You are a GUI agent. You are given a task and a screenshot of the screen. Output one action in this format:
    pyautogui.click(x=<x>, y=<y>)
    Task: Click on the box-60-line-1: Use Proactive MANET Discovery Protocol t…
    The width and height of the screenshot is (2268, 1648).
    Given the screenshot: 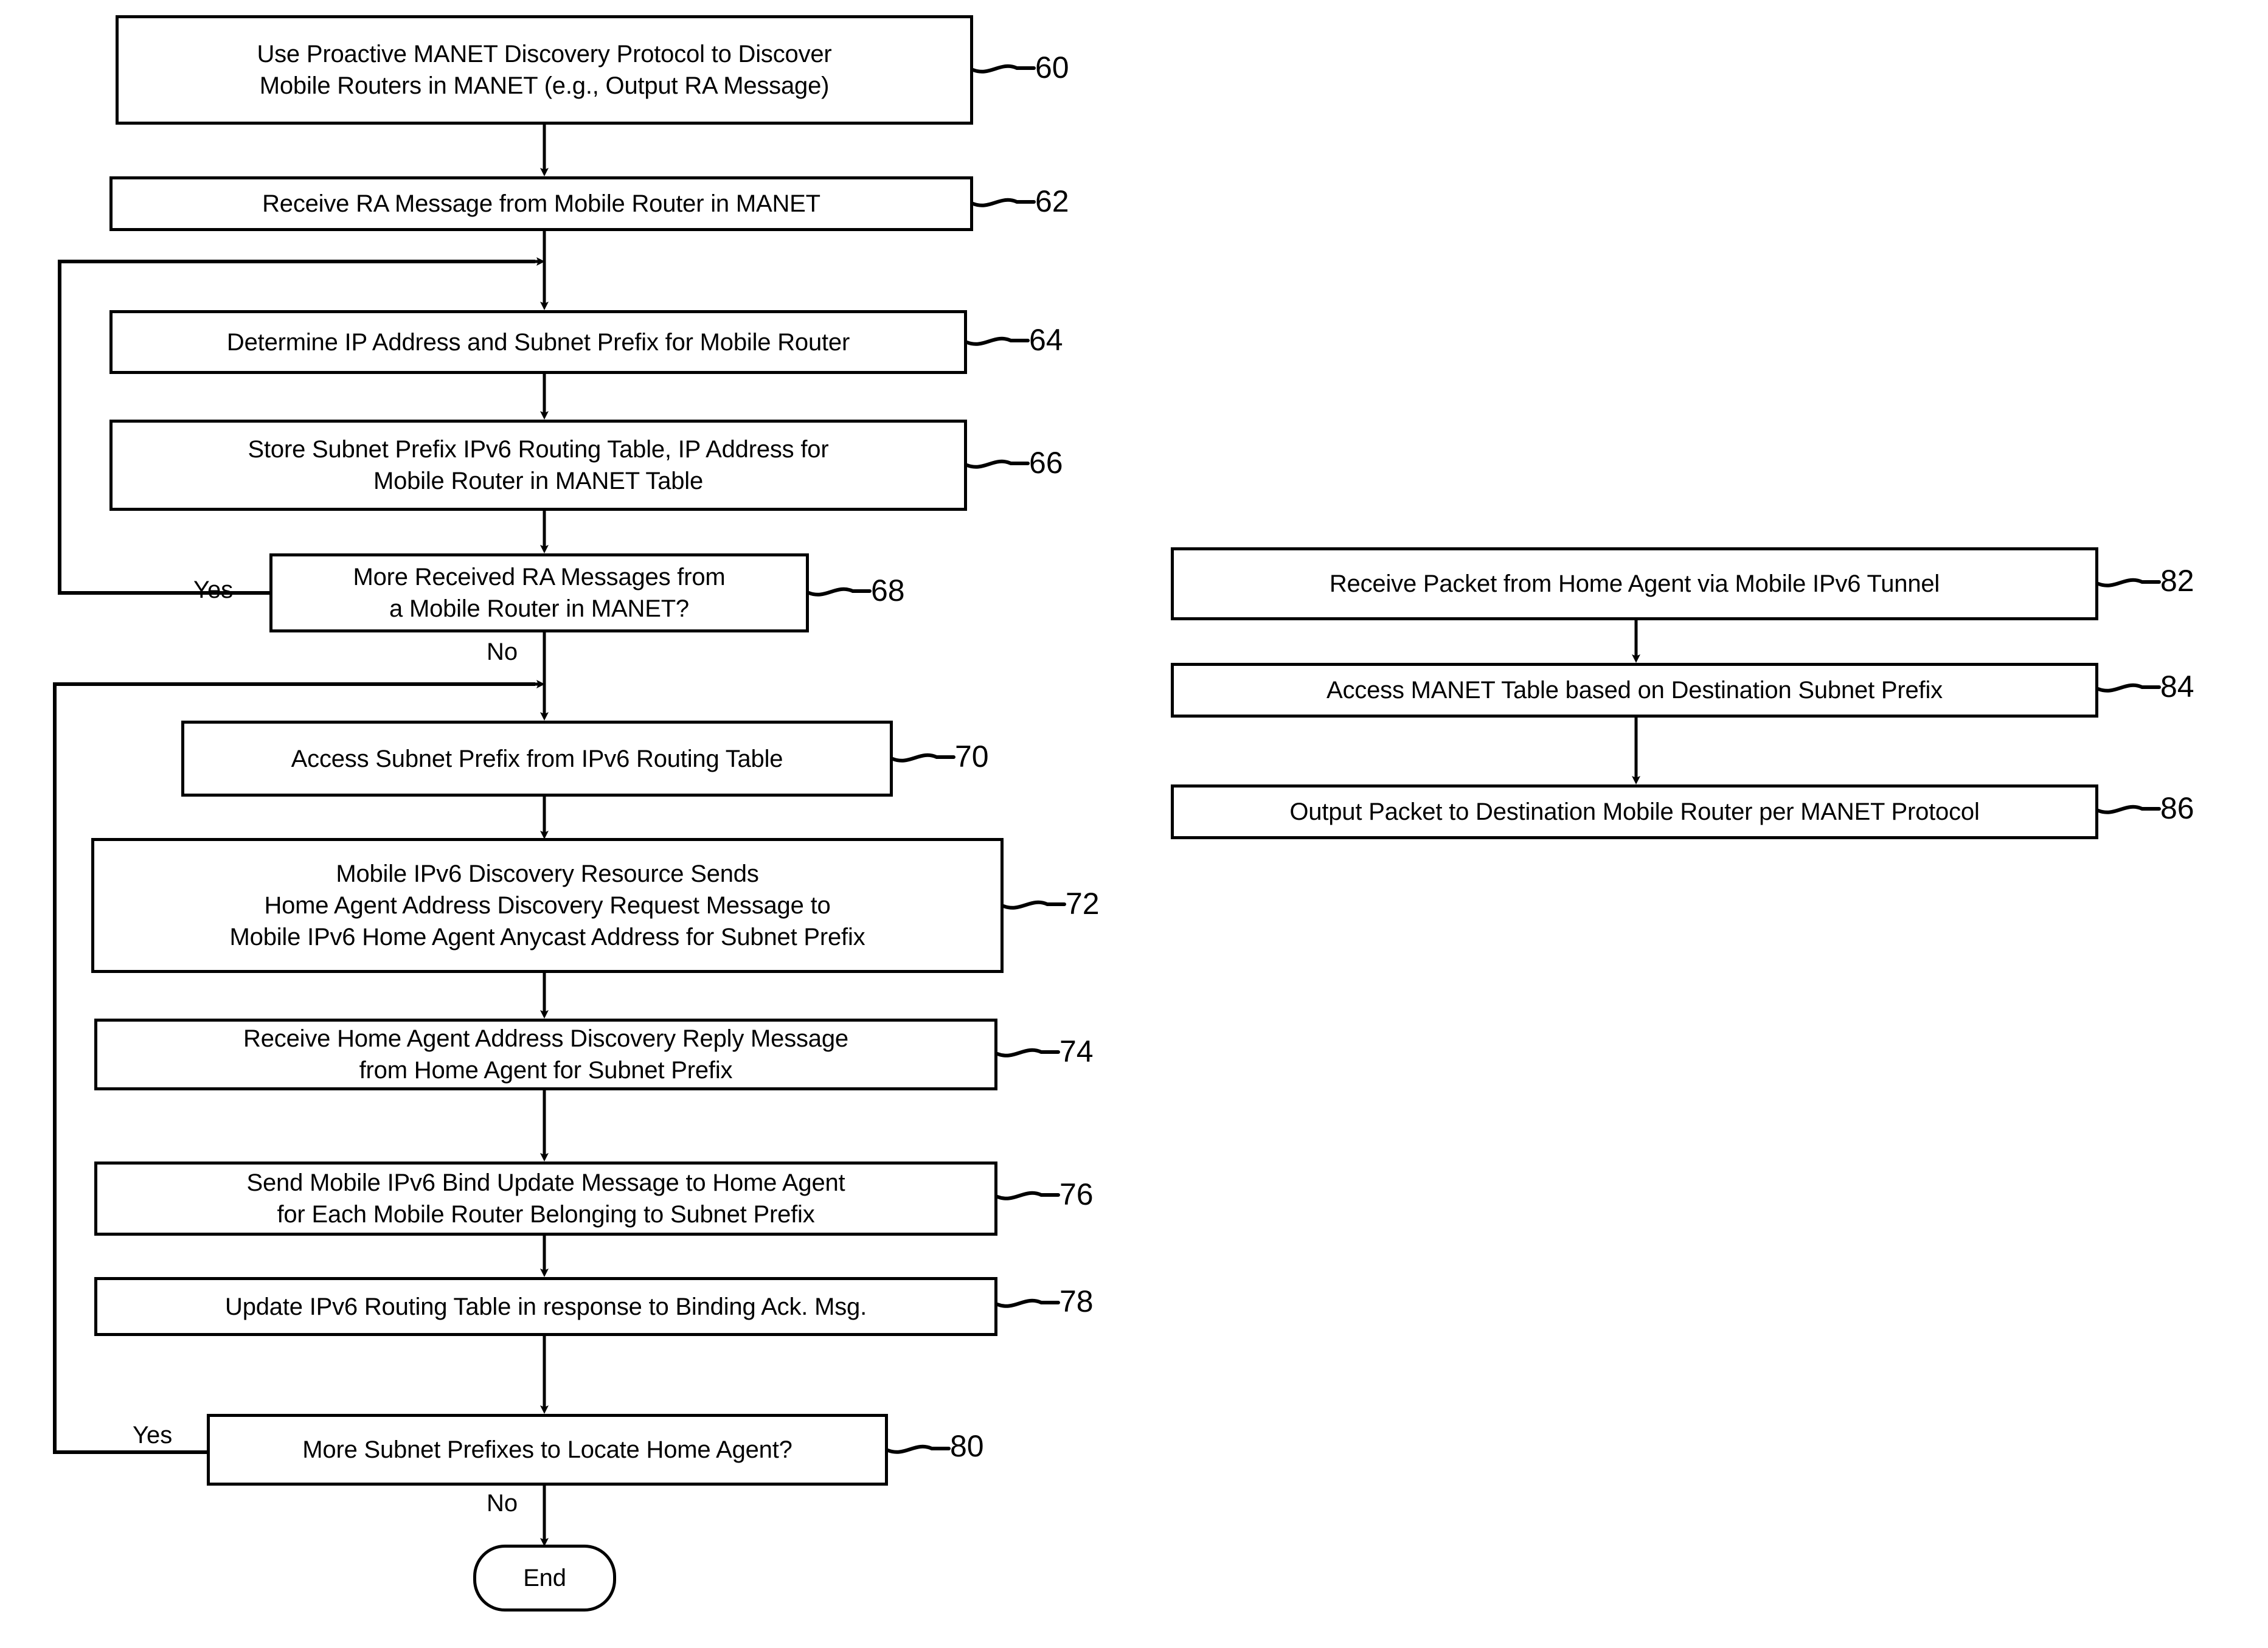 What is the action you would take?
    pyautogui.click(x=544, y=54)
    